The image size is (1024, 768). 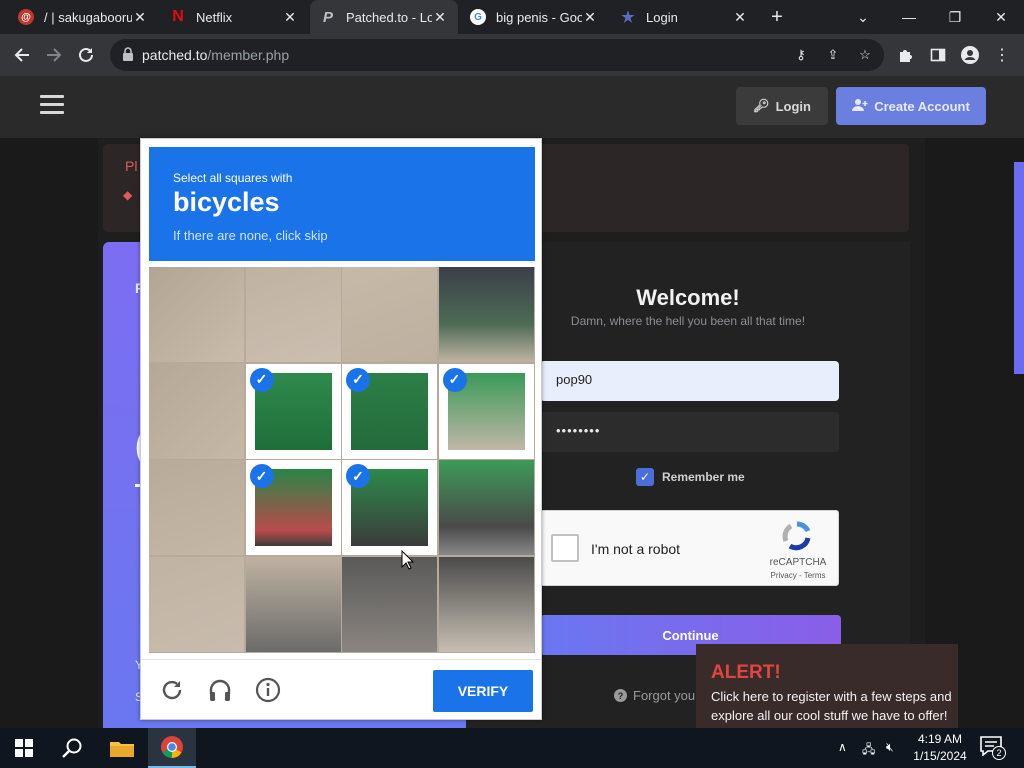 I want to click on minimize-icon: —, so click(x=909, y=17).